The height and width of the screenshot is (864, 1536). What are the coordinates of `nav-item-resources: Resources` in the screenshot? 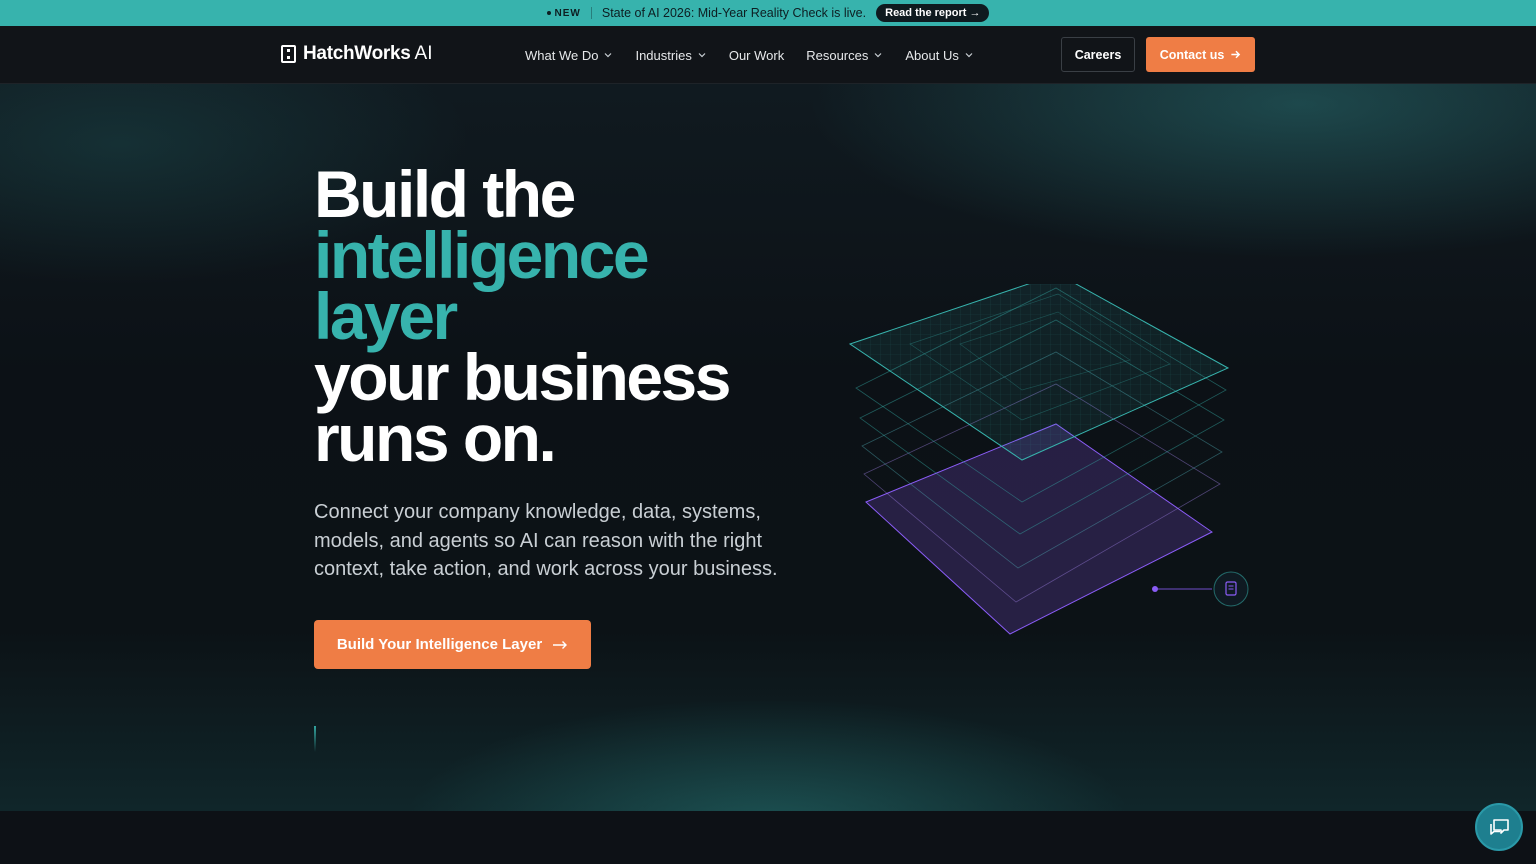 It's located at (844, 55).